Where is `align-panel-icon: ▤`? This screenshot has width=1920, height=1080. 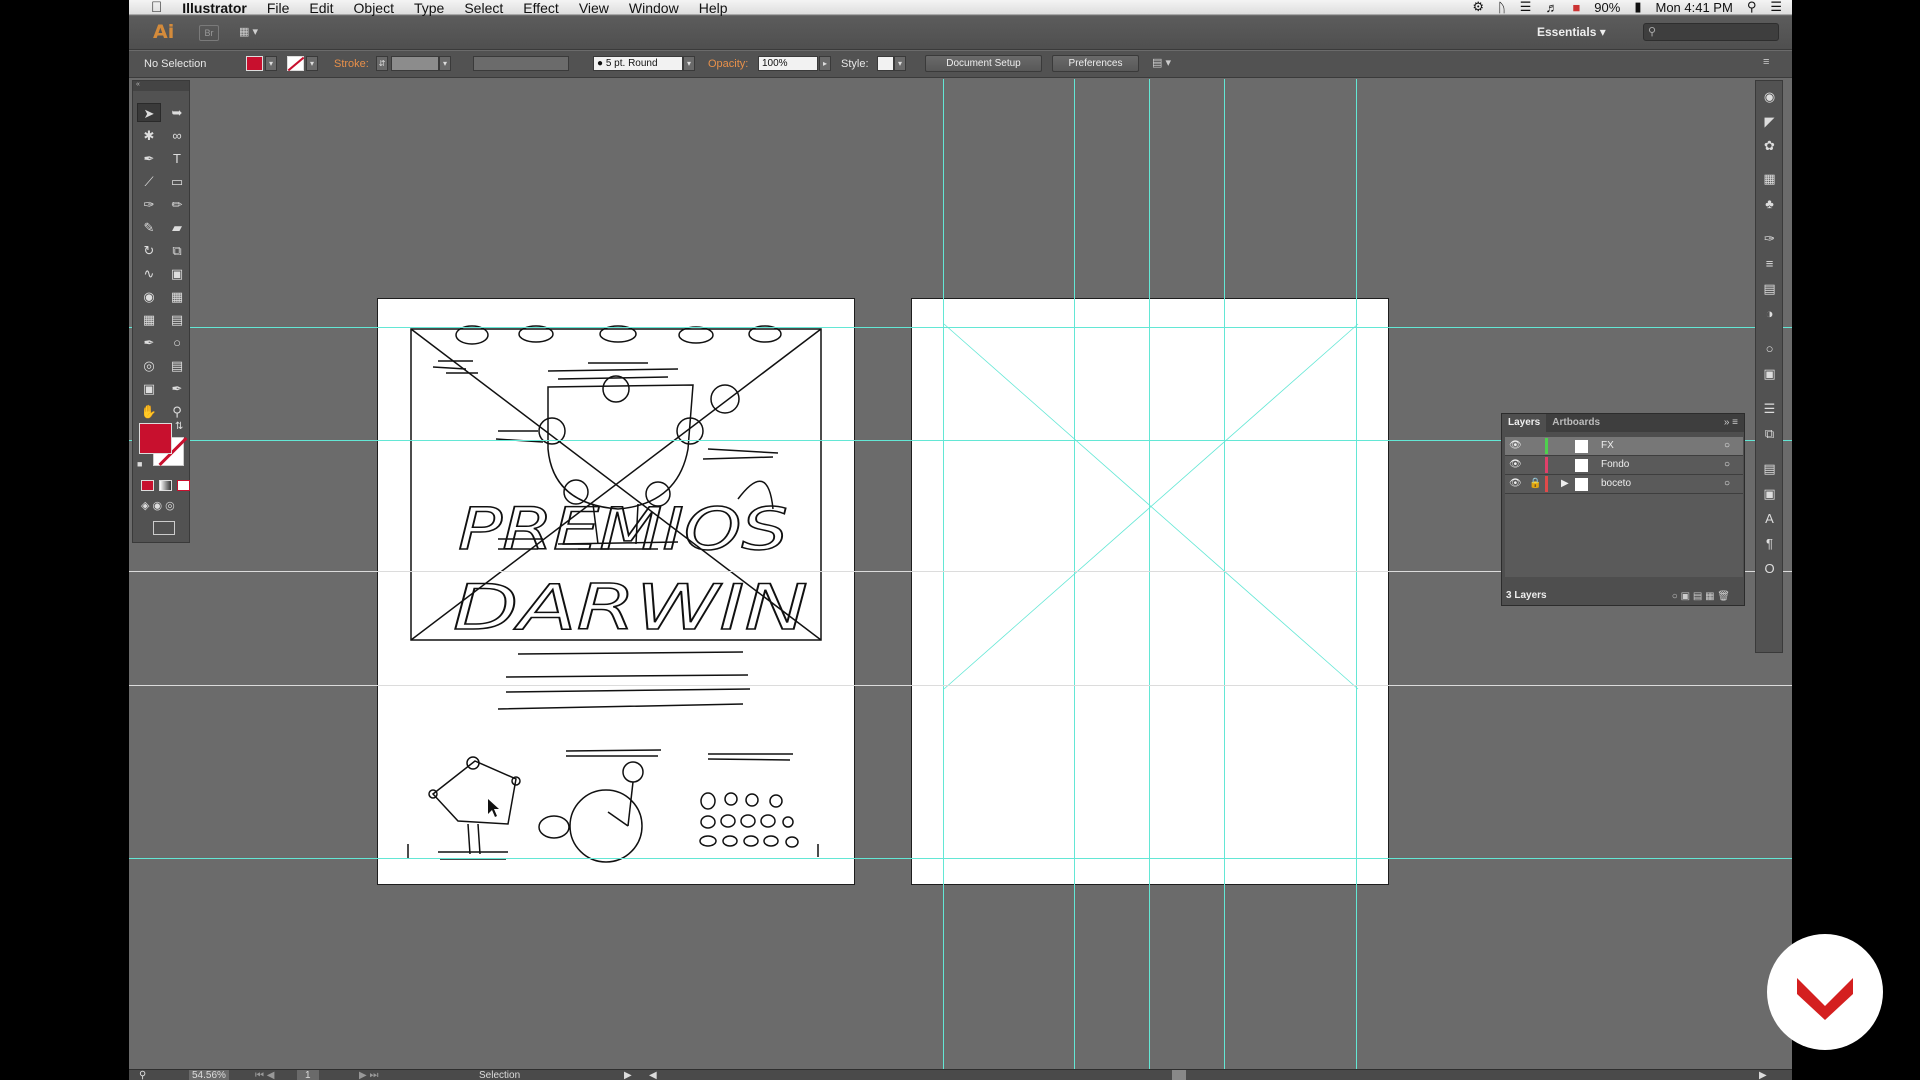
align-panel-icon: ▤ is located at coordinates (1769, 469).